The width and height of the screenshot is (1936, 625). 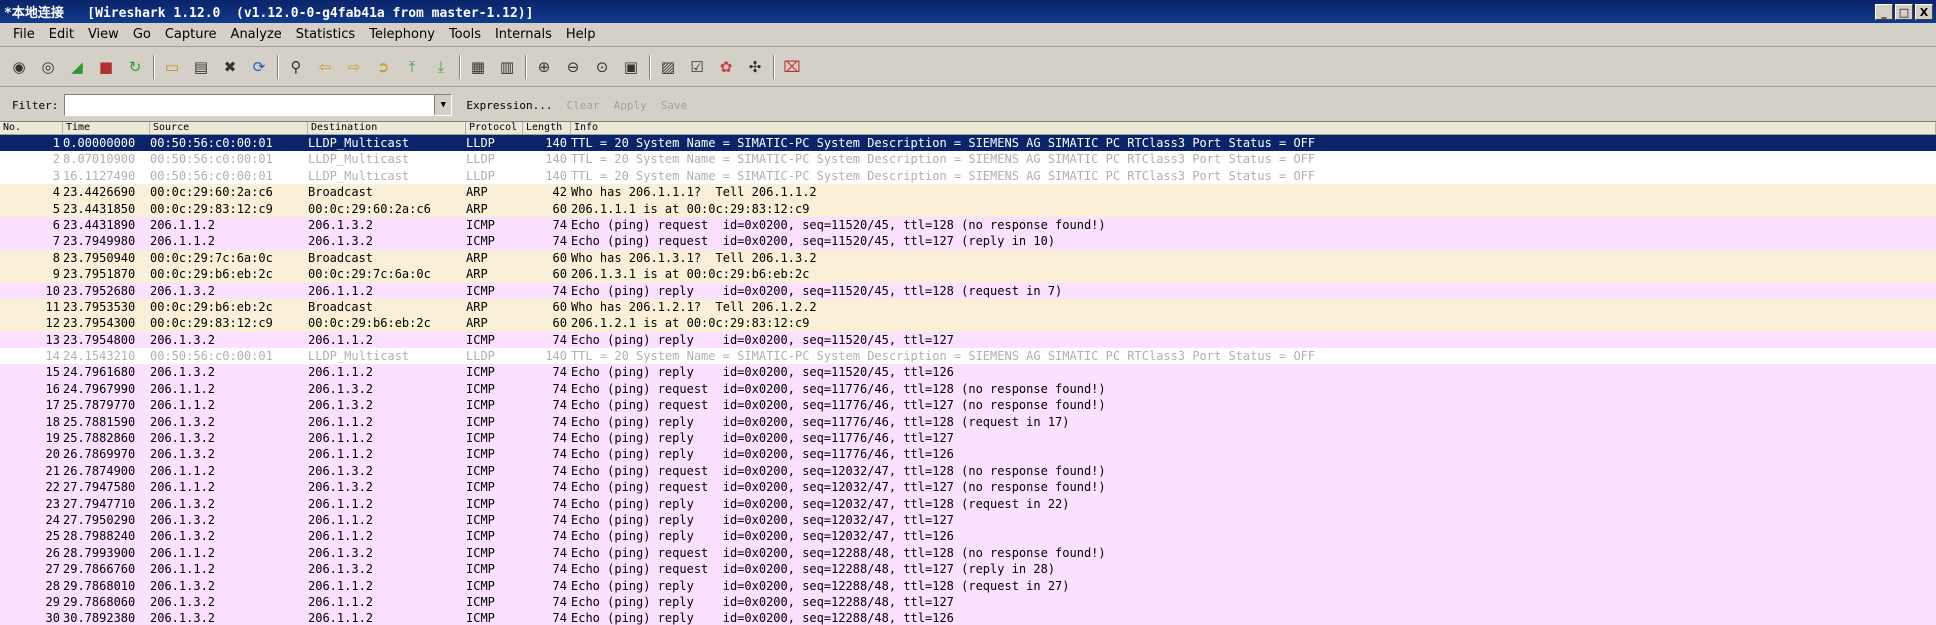 I want to click on save-file-icon: ▤, so click(x=201, y=67).